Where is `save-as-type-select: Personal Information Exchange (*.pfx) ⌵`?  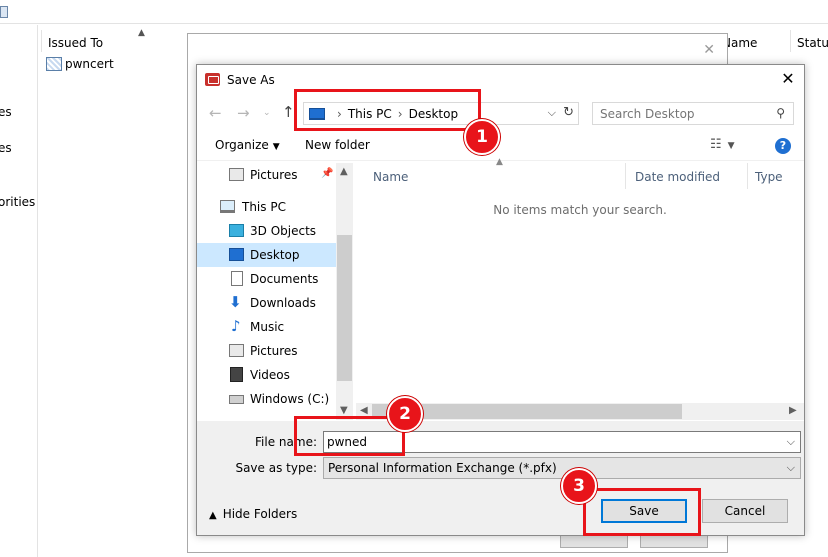 save-as-type-select: Personal Information Exchange (*.pfx) ⌵ is located at coordinates (562, 468).